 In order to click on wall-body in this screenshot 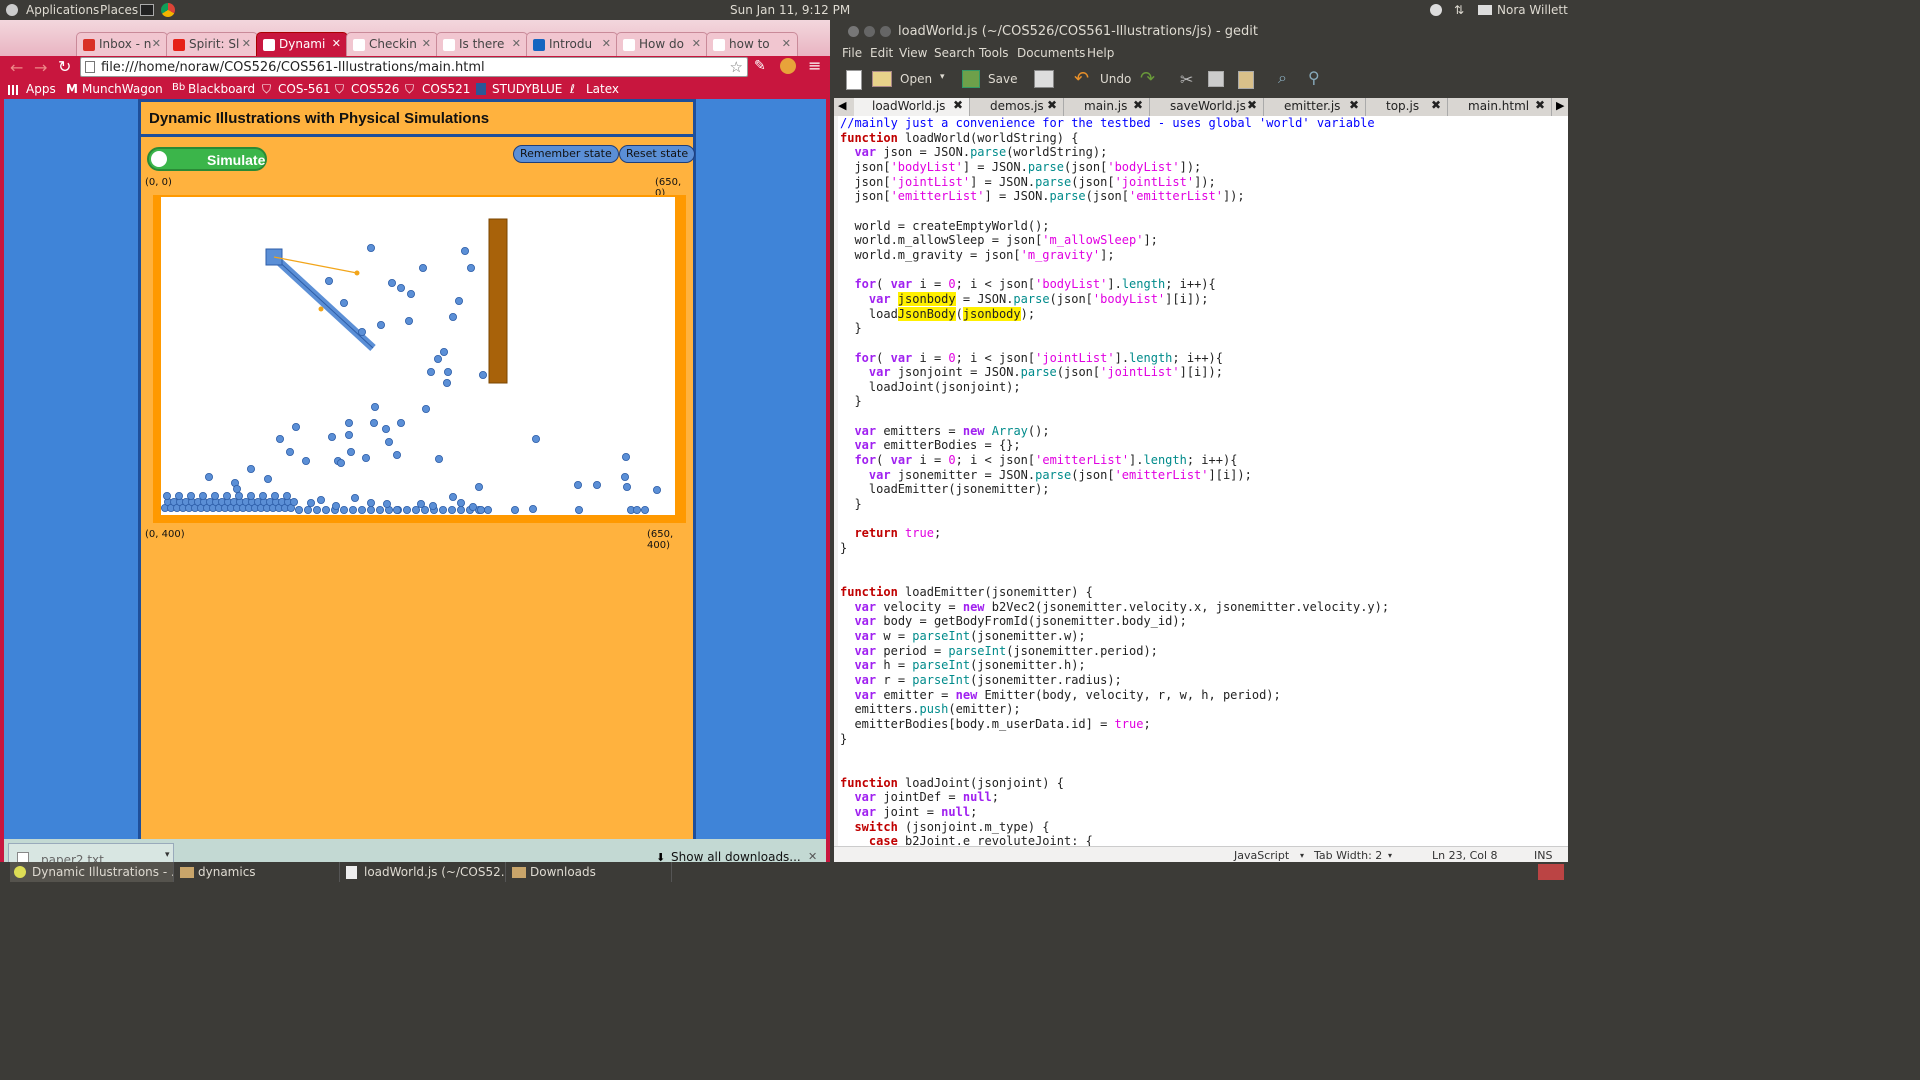, I will do `click(498, 301)`.